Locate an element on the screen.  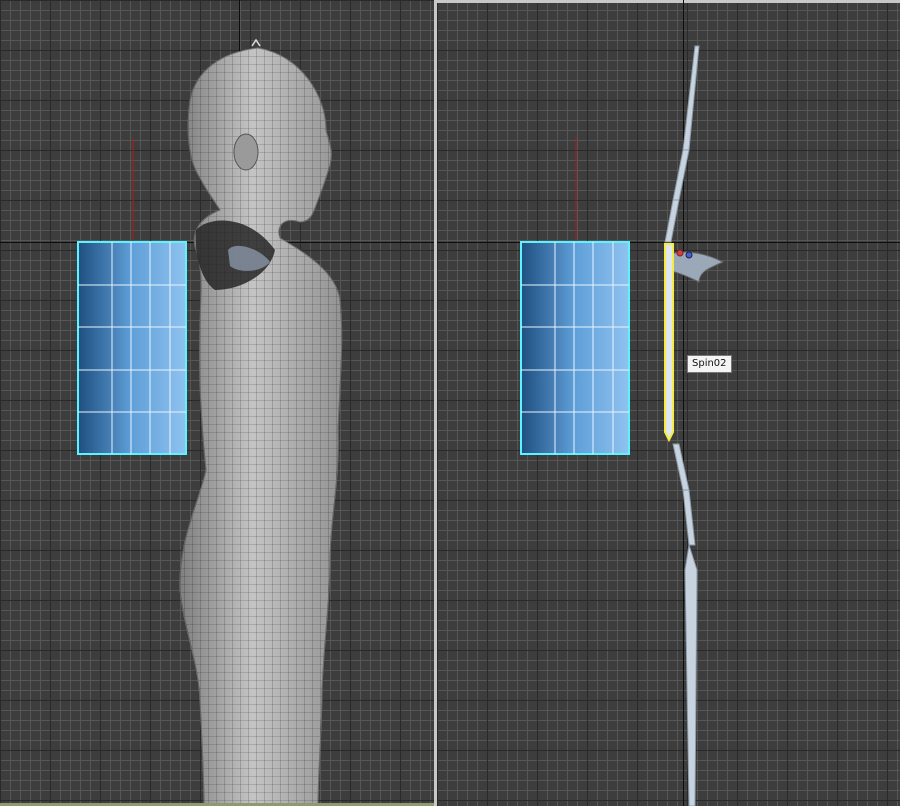
ear-detail is located at coordinates (246, 152).